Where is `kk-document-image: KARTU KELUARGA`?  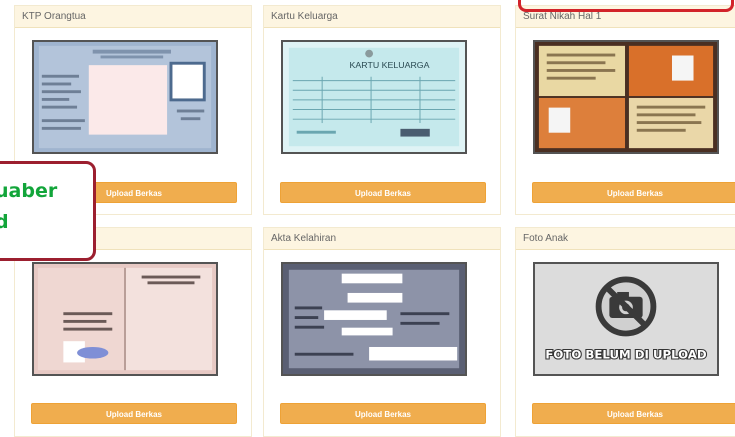 kk-document-image: KARTU KELUARGA is located at coordinates (374, 97).